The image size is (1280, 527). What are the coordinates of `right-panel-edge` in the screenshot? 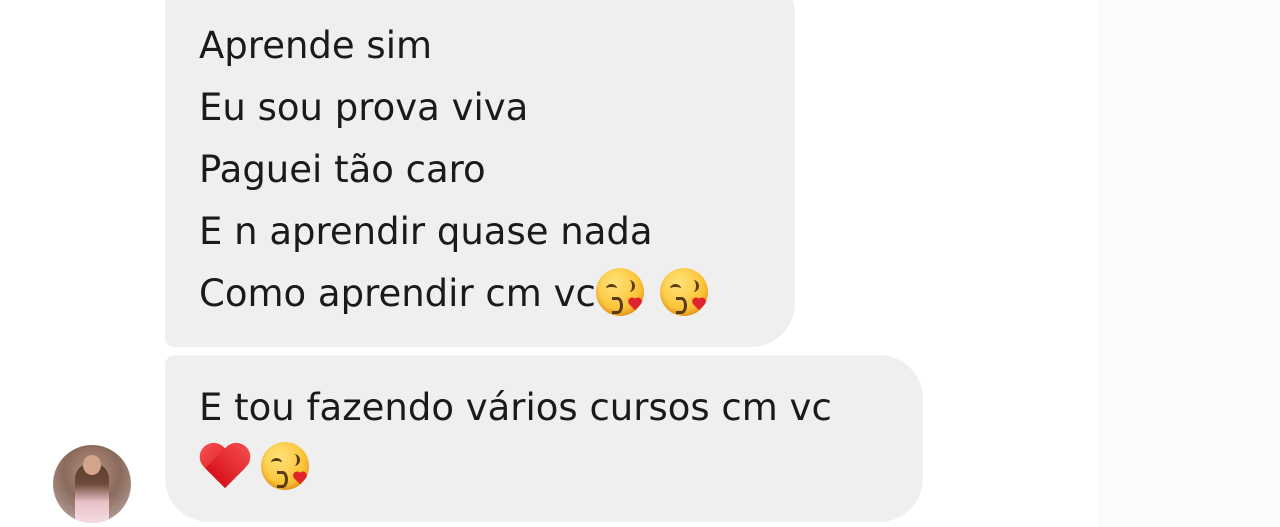 It's located at (1189, 263).